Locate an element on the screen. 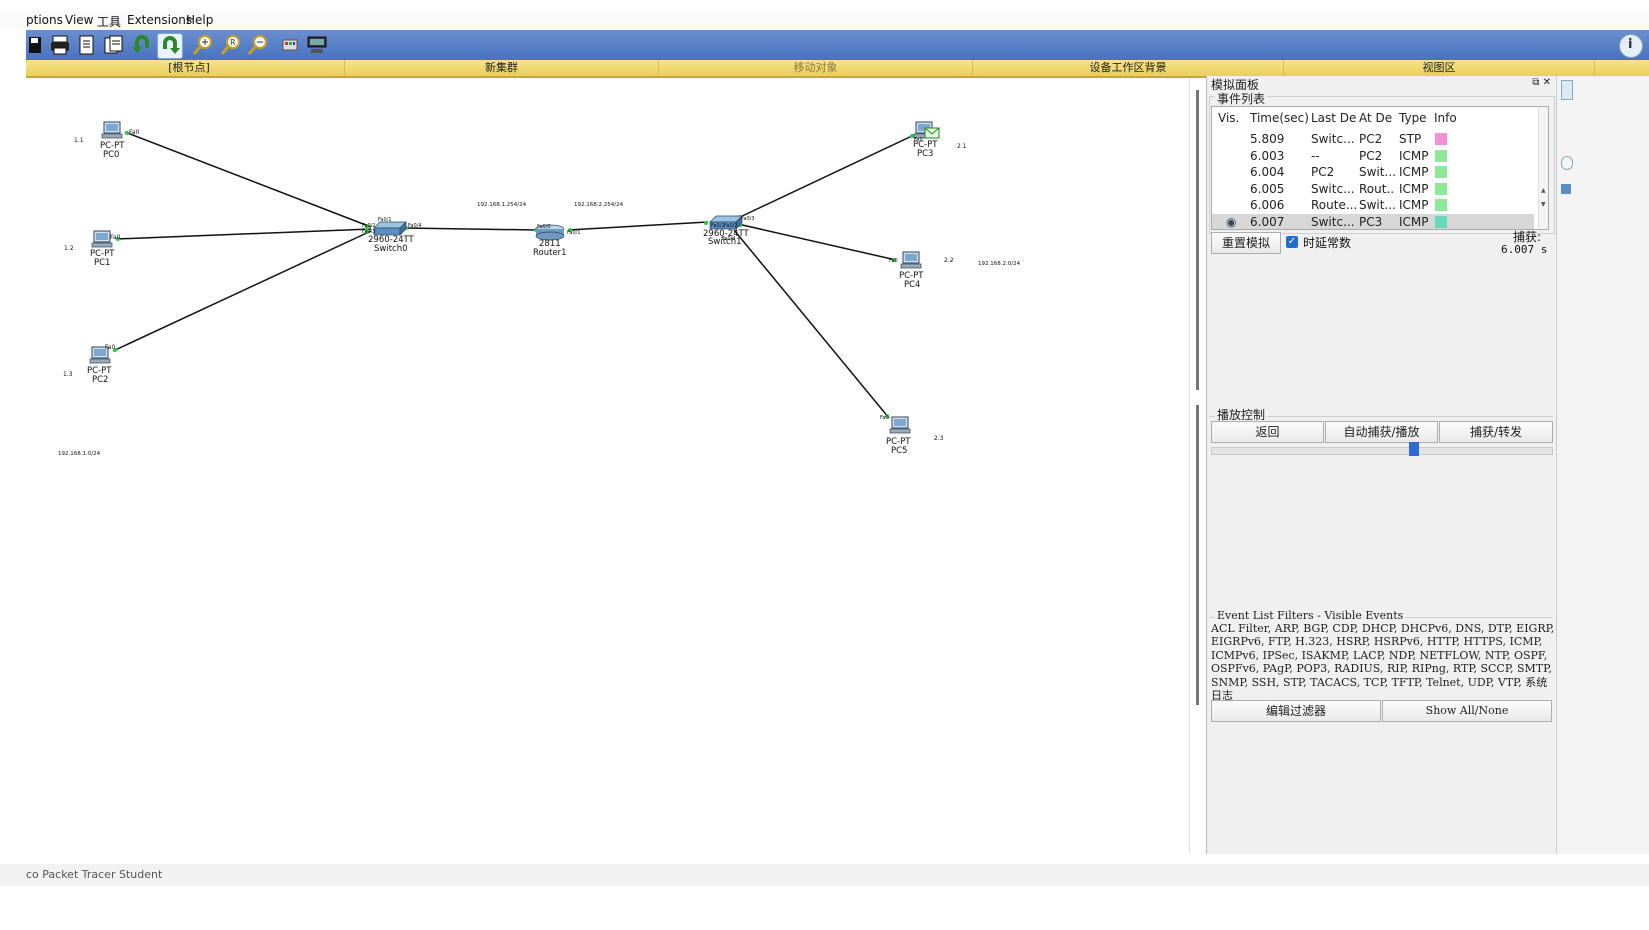 The height and width of the screenshot is (930, 1649). capture-forward-button: 捕获/转发 is located at coordinates (1496, 432).